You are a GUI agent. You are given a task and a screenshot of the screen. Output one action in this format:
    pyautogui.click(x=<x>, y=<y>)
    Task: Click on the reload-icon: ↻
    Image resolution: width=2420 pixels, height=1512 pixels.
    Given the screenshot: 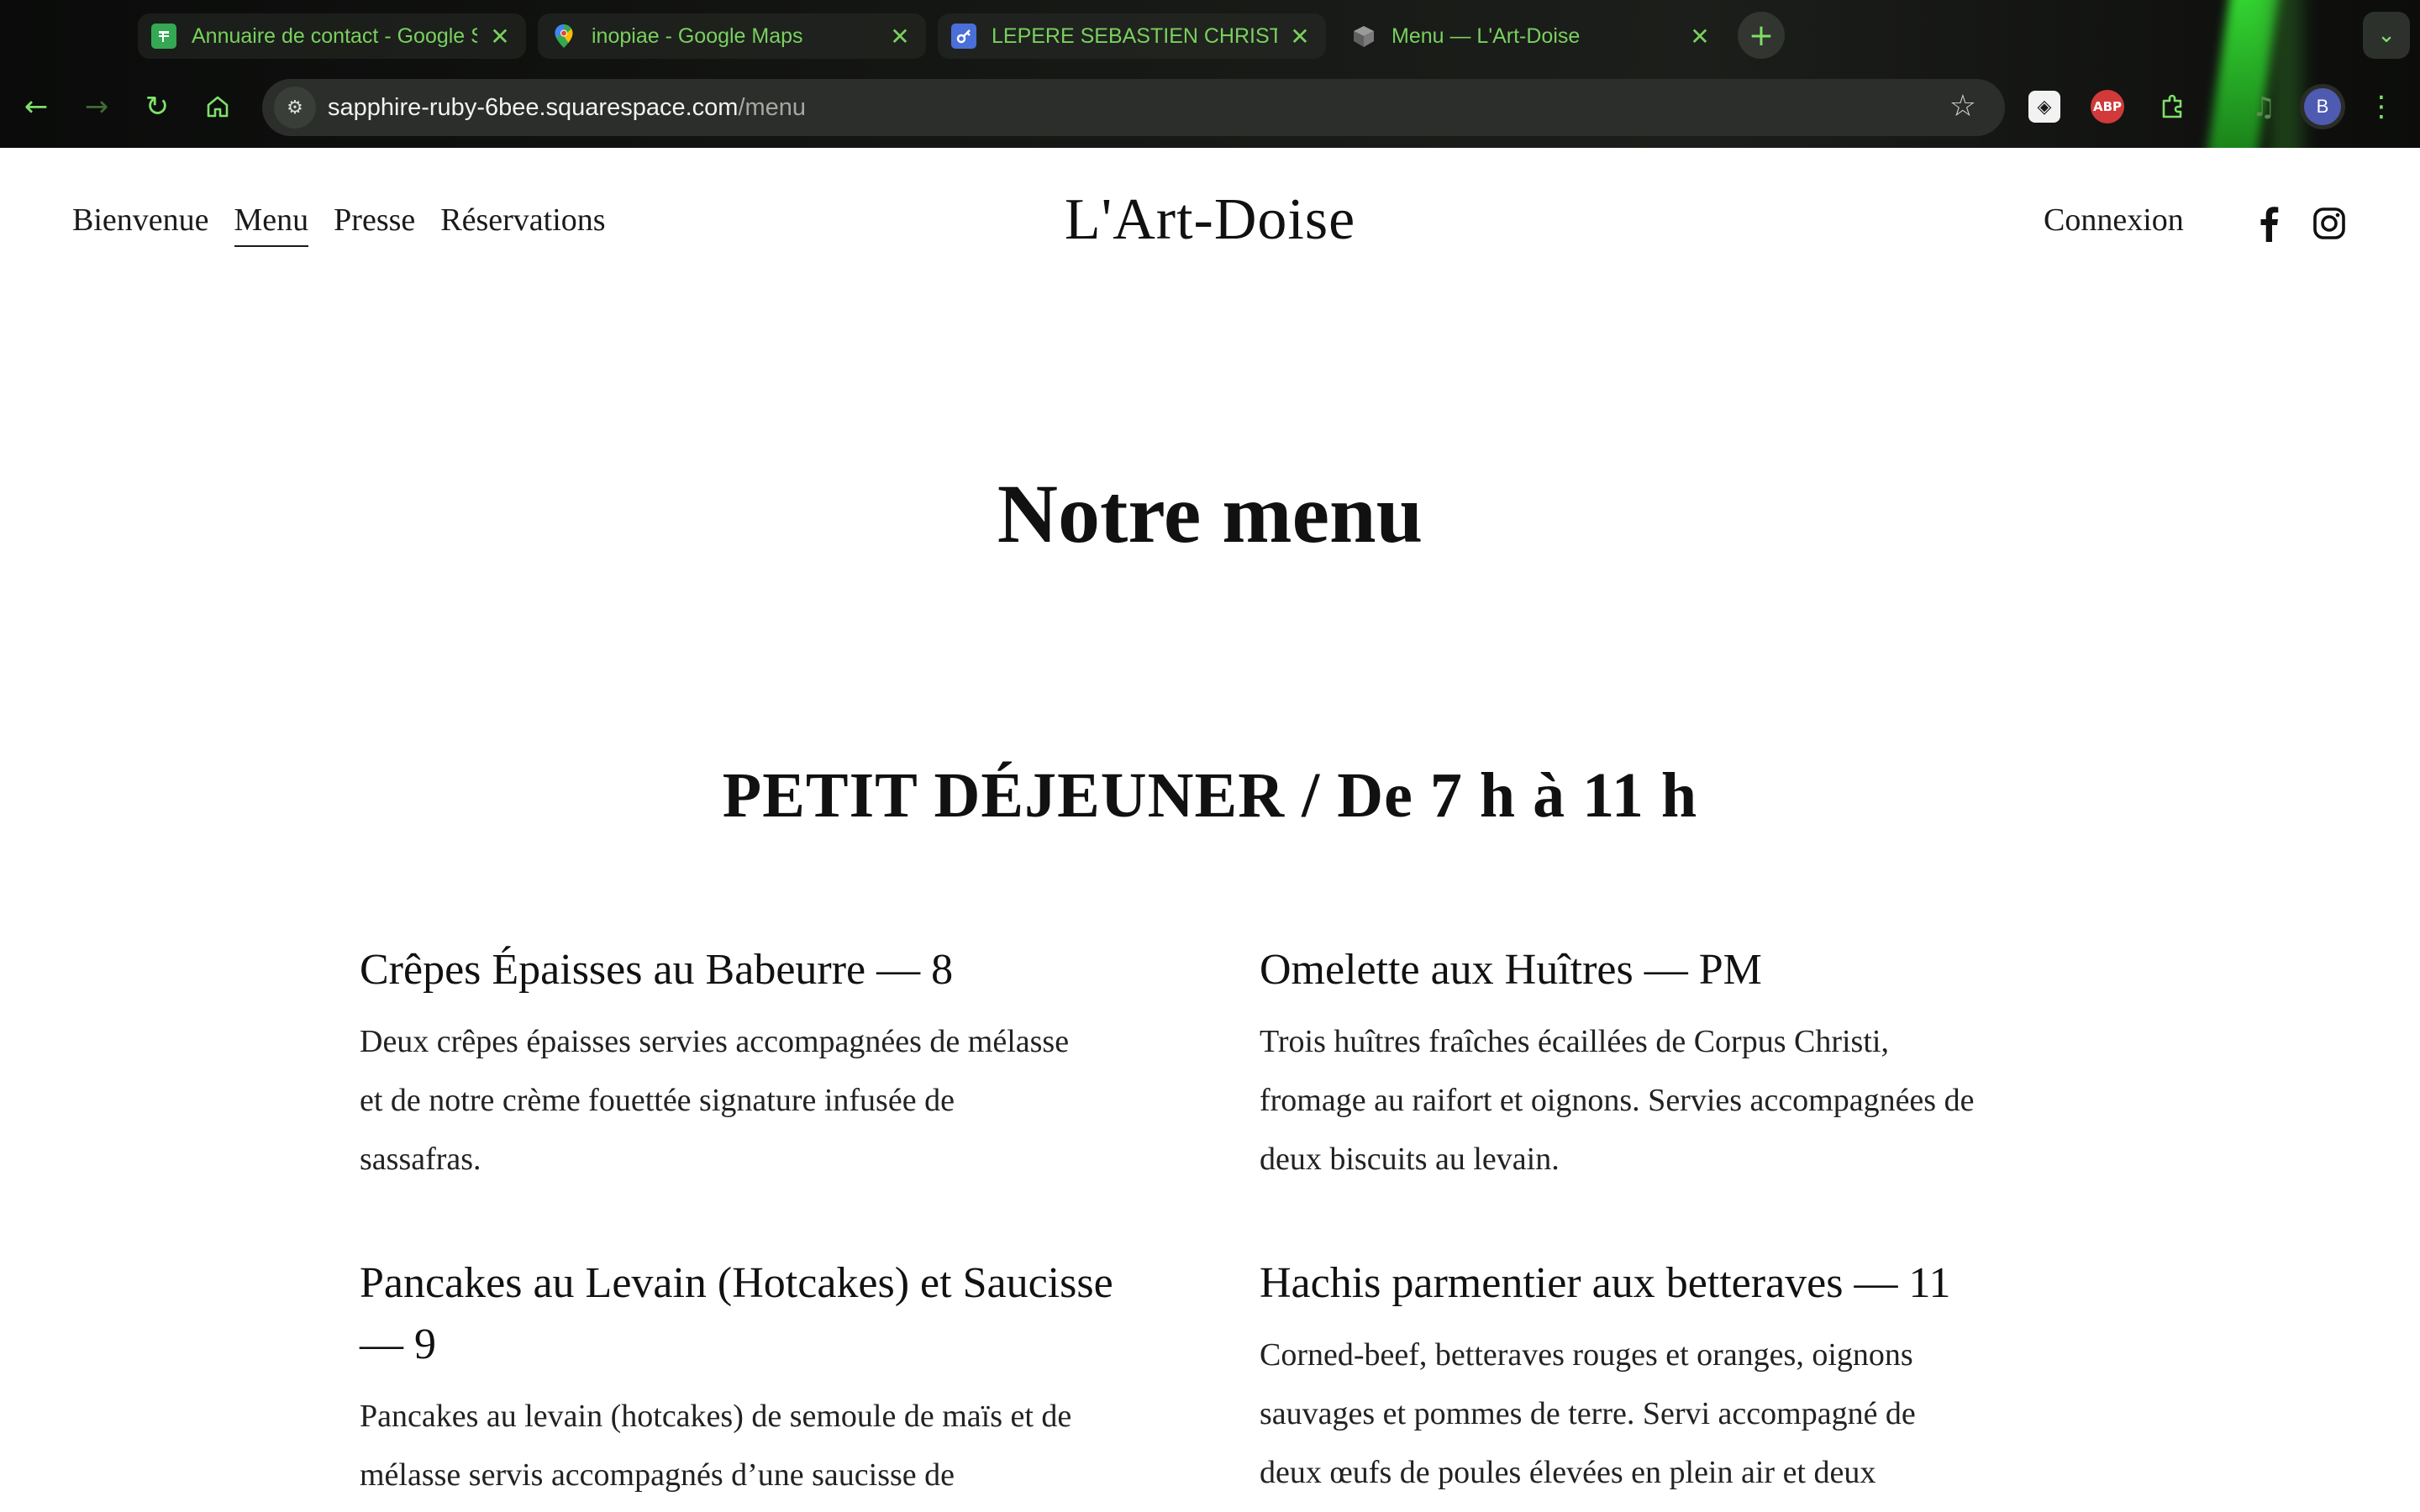 What is the action you would take?
    pyautogui.click(x=157, y=106)
    